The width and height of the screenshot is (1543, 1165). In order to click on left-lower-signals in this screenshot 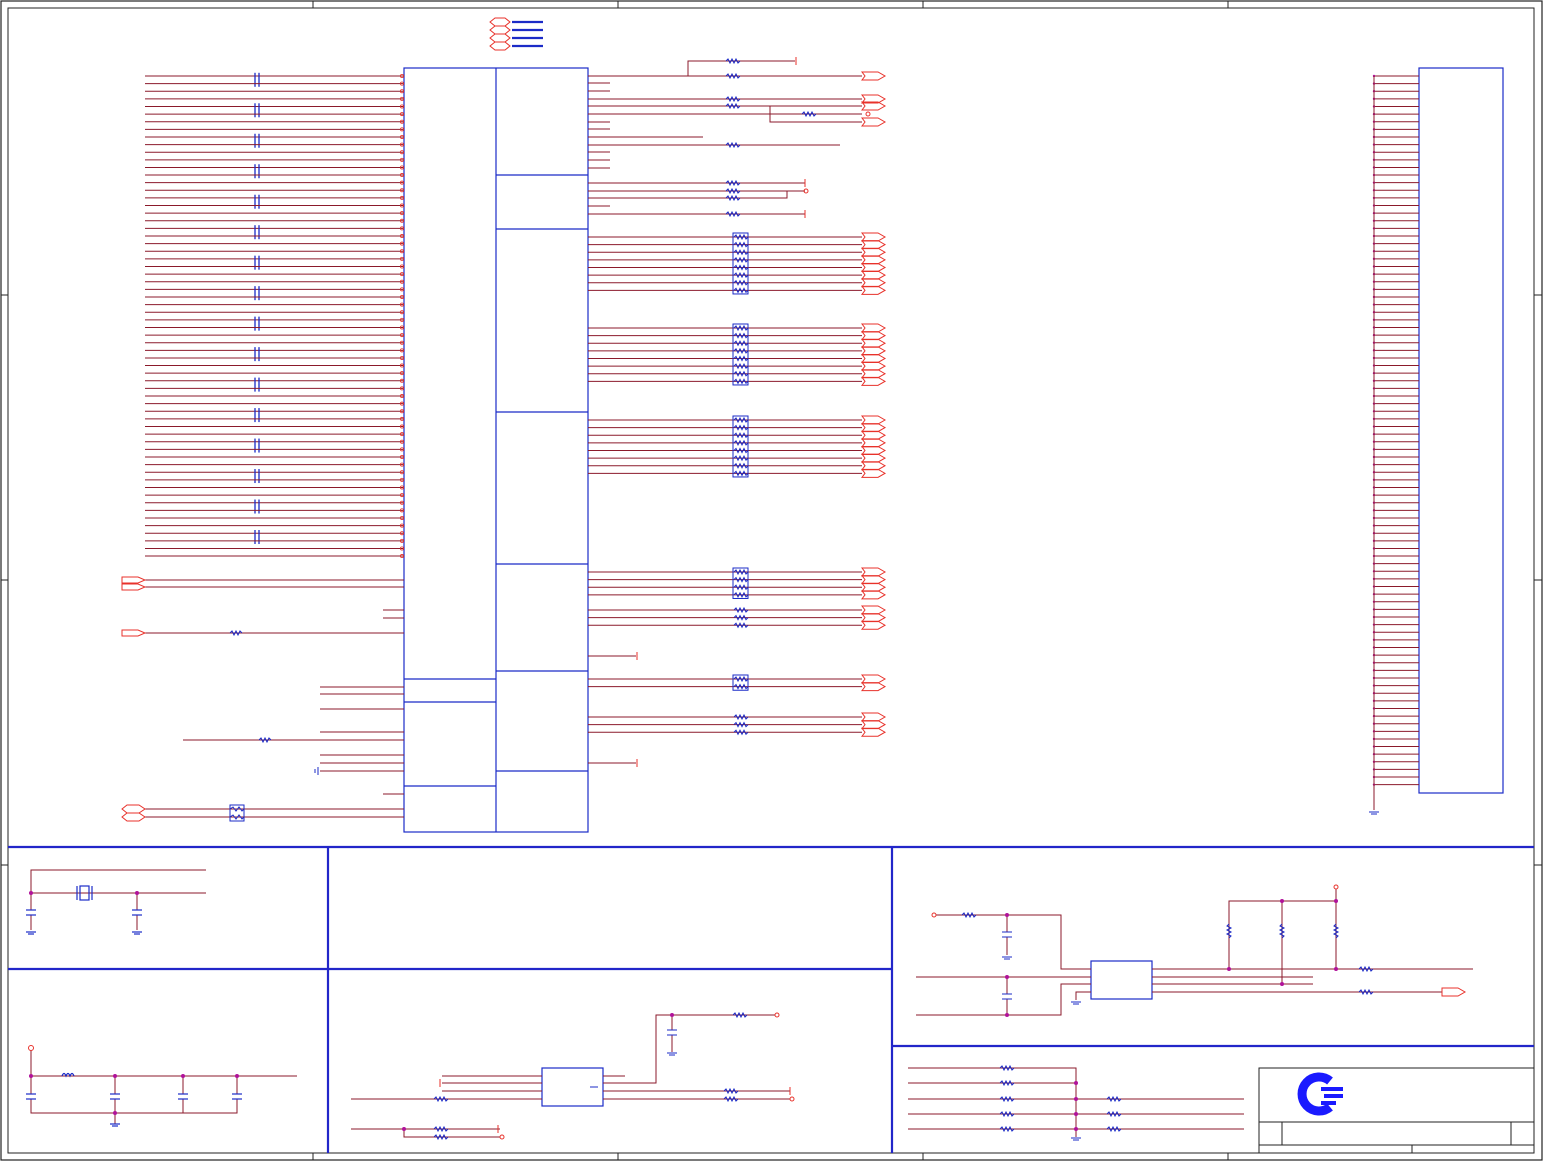, I will do `click(274, 698)`.